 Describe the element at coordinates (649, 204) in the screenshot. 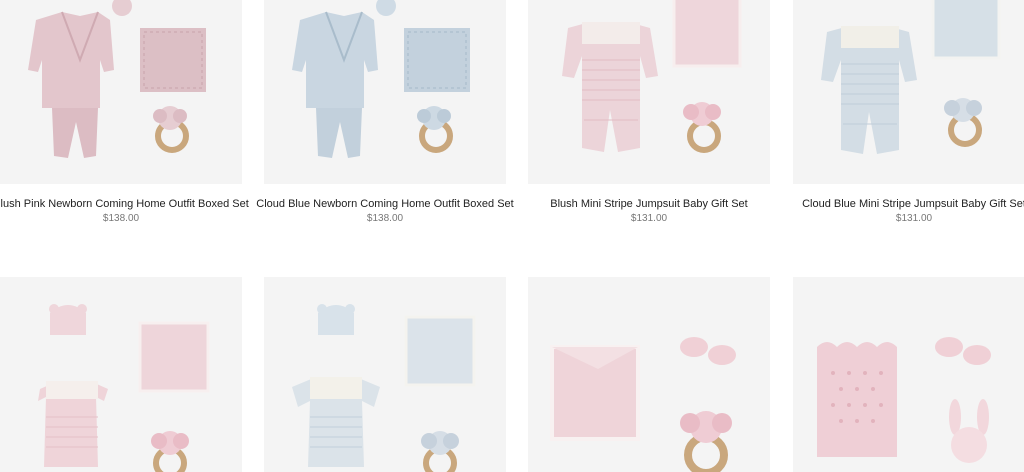

I see `product-title: Blush Mini Stripe Jumpsuit Baby Gift Set` at that location.